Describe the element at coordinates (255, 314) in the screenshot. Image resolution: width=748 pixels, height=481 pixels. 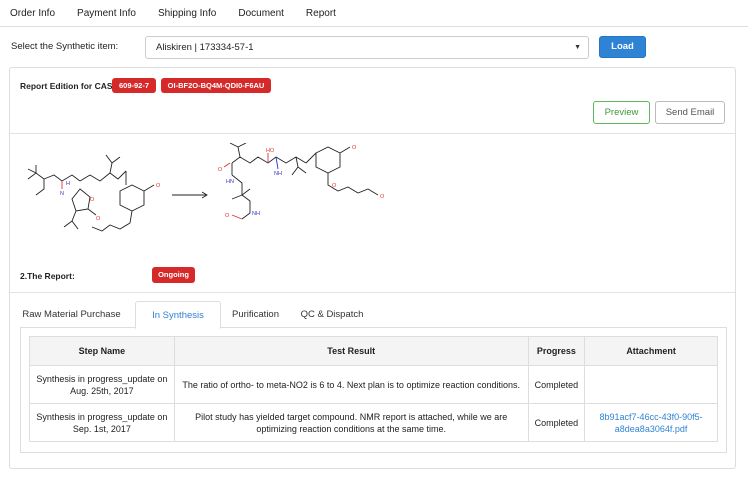
I see `tab-purification: Purification` at that location.